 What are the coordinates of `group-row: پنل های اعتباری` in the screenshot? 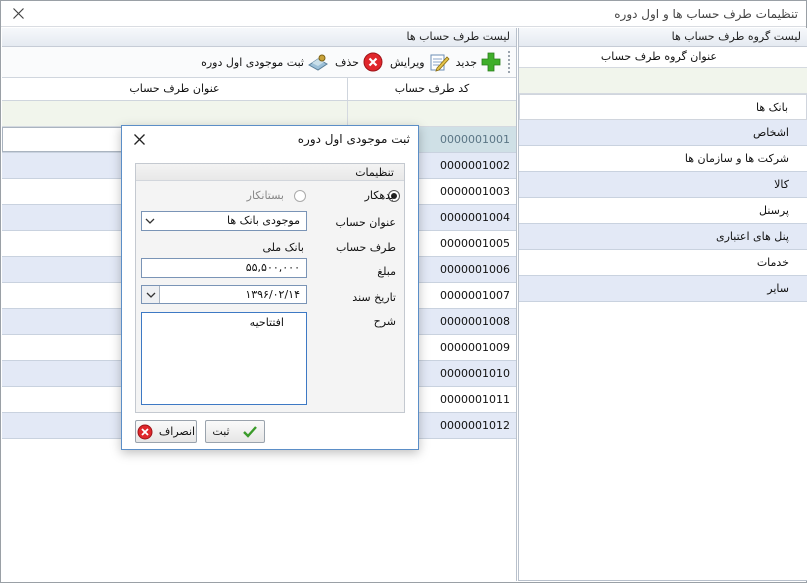 It's located at (663, 237).